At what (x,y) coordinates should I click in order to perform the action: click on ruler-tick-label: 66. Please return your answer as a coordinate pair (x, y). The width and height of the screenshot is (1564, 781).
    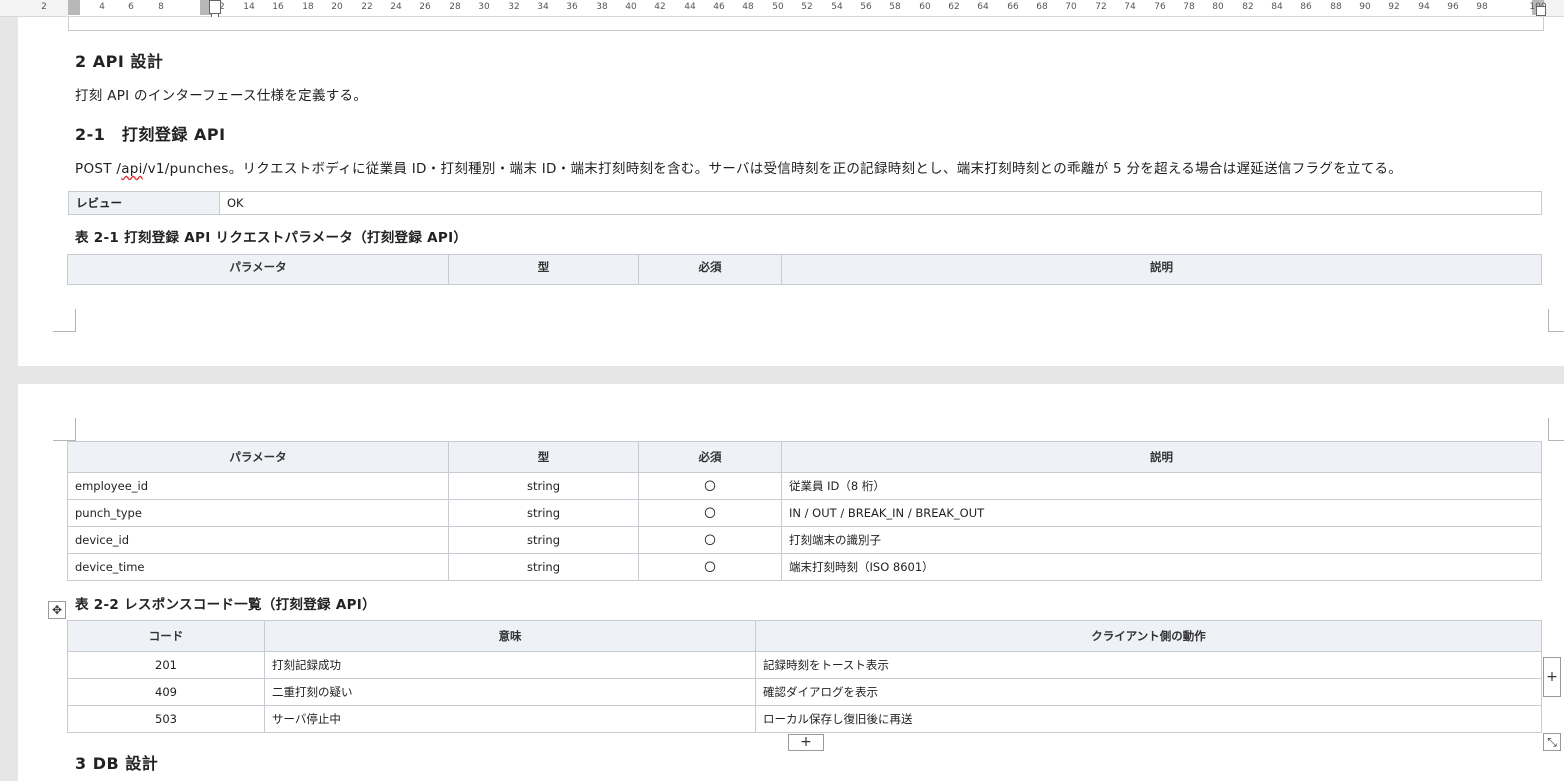
    Looking at the image, I should click on (1013, 7).